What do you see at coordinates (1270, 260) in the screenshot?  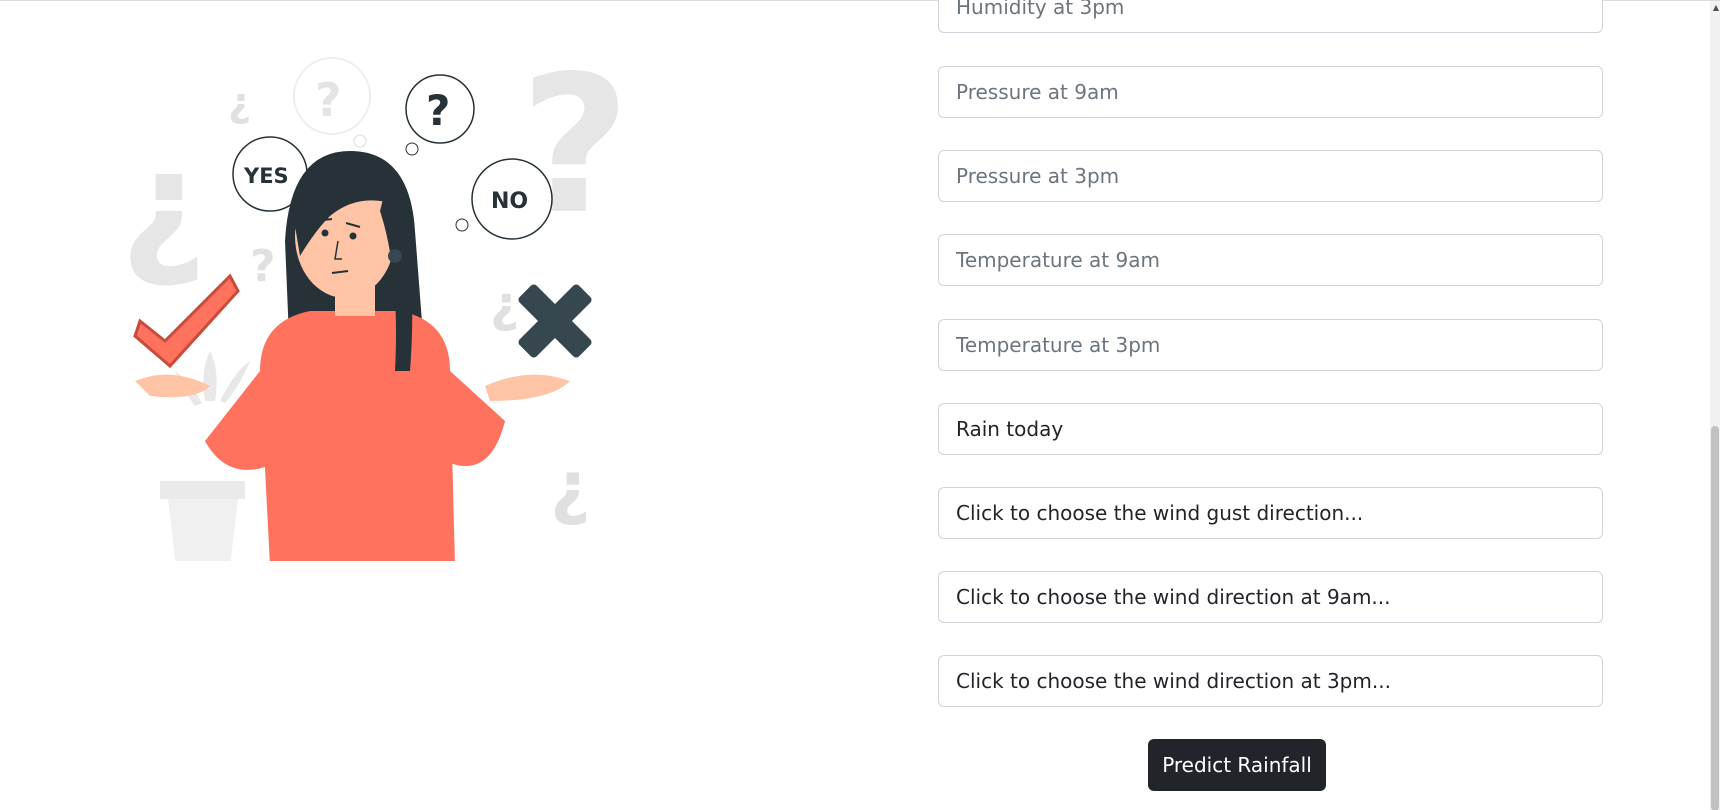 I see `temperature-9am-input` at bounding box center [1270, 260].